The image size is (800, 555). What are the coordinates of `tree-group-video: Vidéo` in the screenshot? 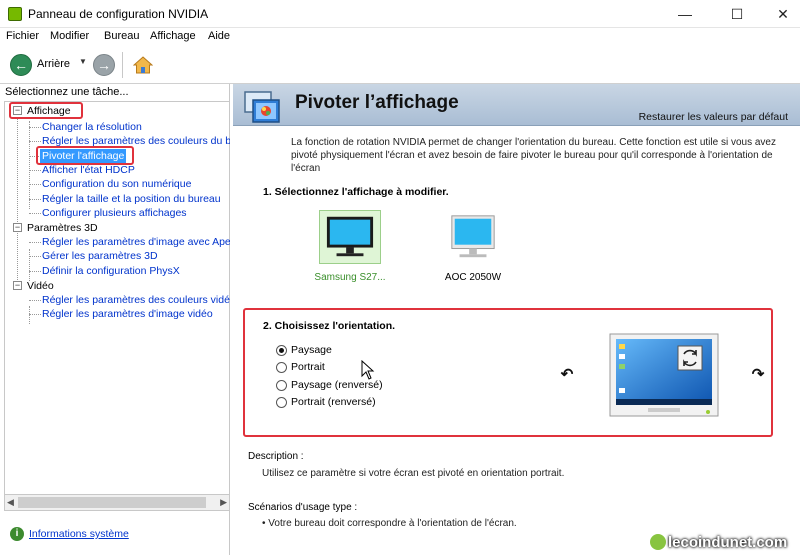 It's located at (40, 286).